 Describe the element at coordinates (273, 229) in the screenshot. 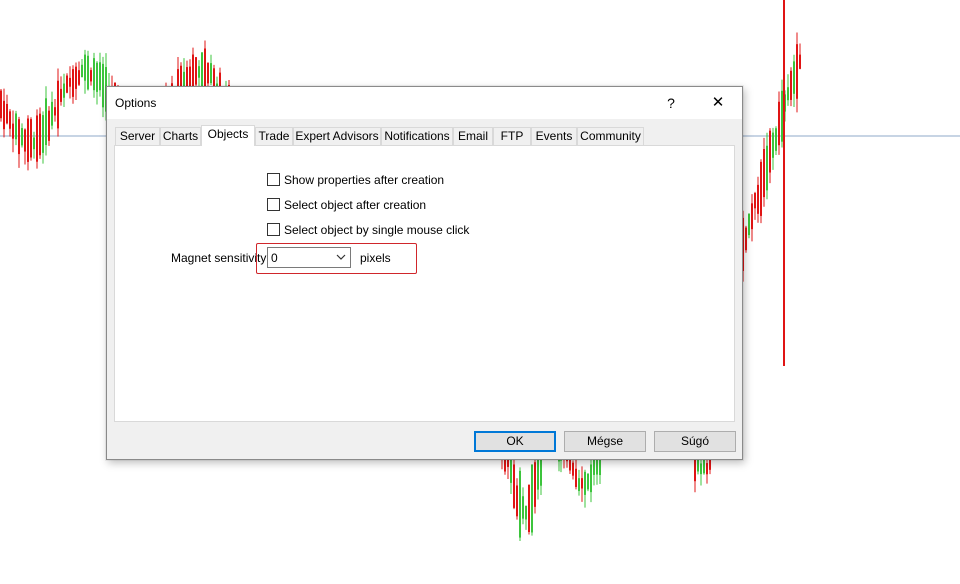

I see `select-single-click-checkbox` at that location.